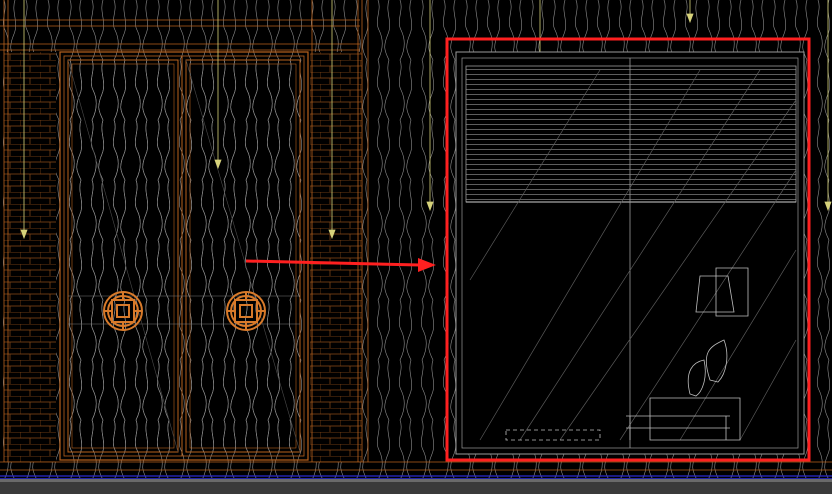 Image resolution: width=832 pixels, height=494 pixels. Describe the element at coordinates (30, 257) in the screenshot. I see `brick-panel-left` at that location.